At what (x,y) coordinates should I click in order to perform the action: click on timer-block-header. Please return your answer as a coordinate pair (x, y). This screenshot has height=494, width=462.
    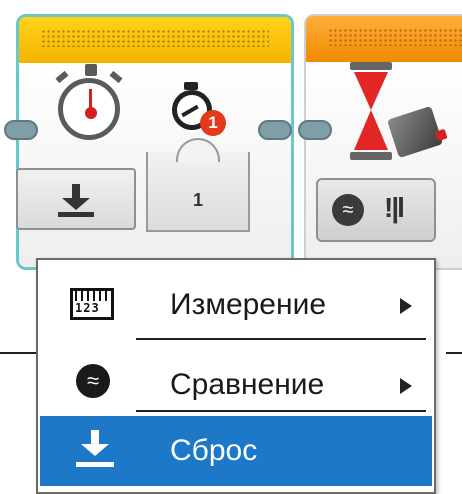
    Looking at the image, I should click on (155, 40).